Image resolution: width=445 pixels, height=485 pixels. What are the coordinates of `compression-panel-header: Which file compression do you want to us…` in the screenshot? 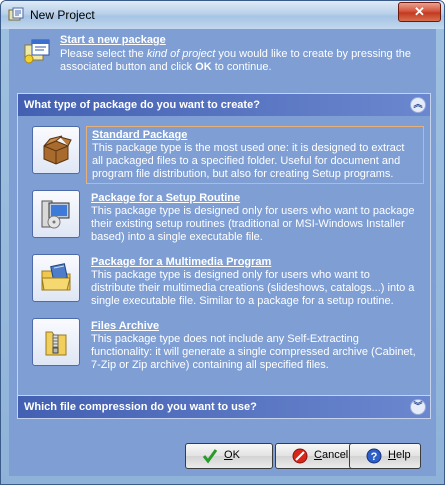 It's located at (224, 407).